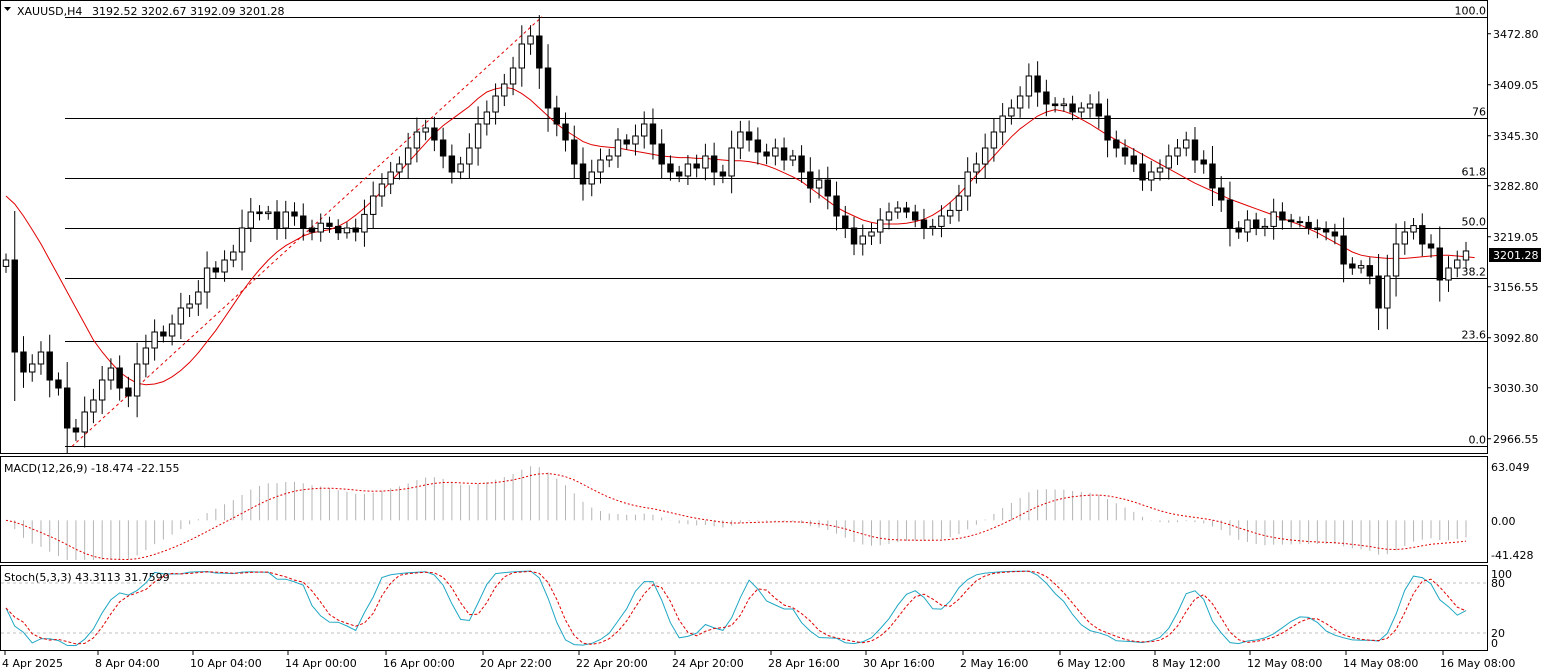 This screenshot has height=671, width=1542. Describe the element at coordinates (7, 9) in the screenshot. I see `chevron-down-icon` at that location.